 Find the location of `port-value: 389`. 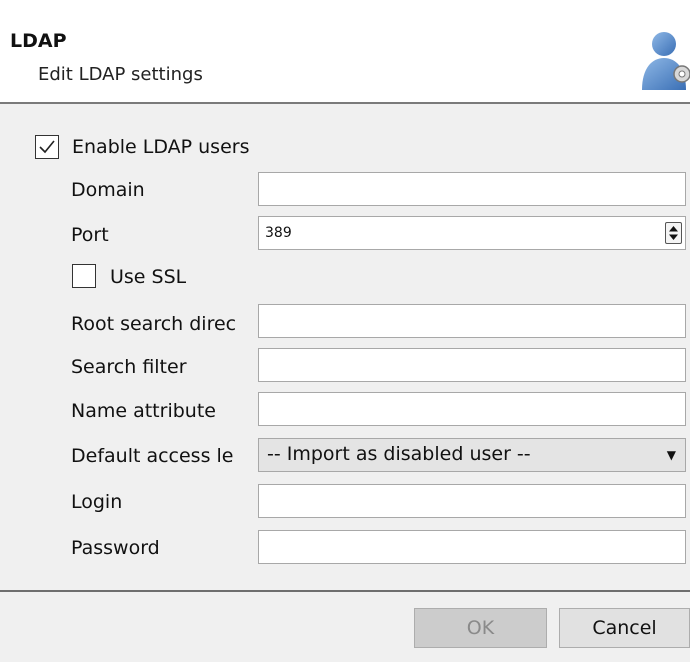

port-value: 389 is located at coordinates (278, 233).